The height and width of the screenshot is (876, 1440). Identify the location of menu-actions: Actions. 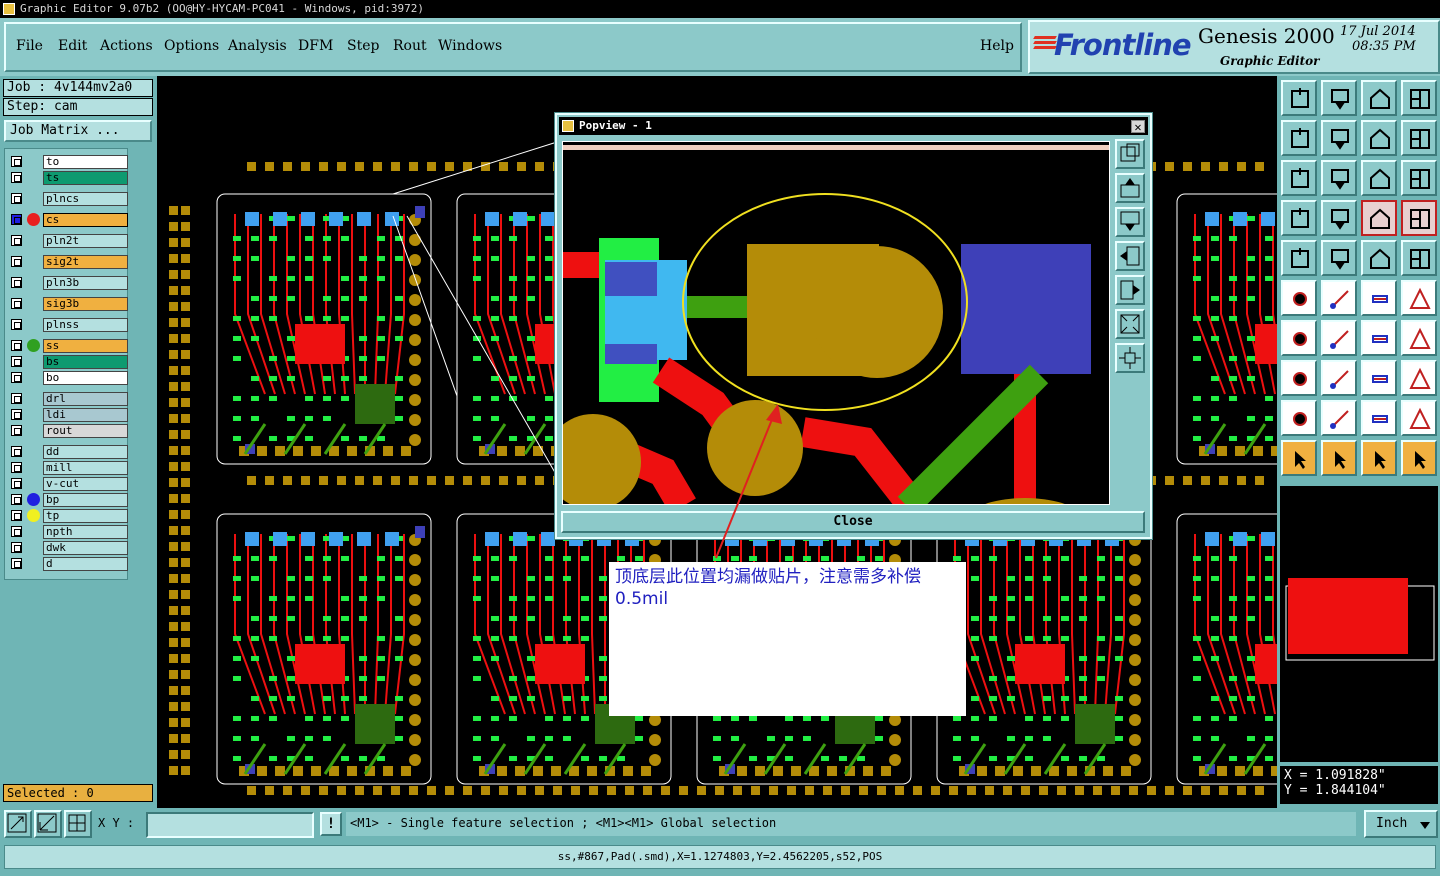
(126, 46).